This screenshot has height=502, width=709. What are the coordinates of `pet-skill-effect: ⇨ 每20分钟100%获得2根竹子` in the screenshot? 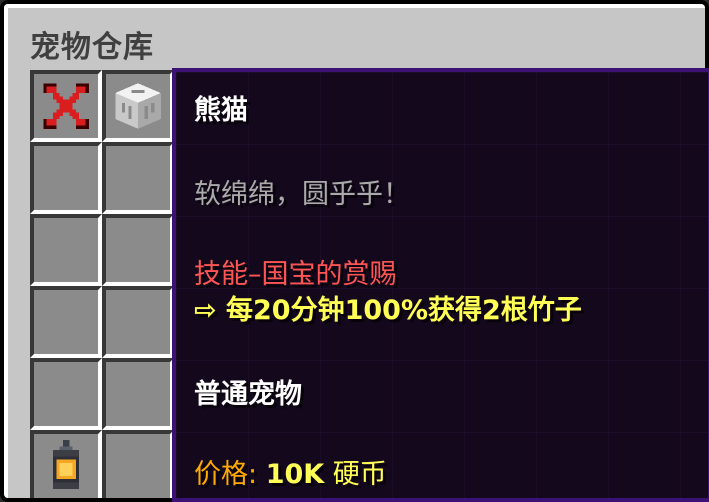 It's located at (388, 310).